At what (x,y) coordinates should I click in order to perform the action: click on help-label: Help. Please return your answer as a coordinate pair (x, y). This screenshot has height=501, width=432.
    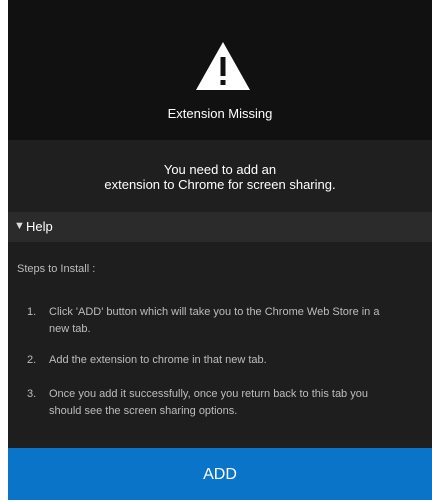
    Looking at the image, I should click on (39, 226).